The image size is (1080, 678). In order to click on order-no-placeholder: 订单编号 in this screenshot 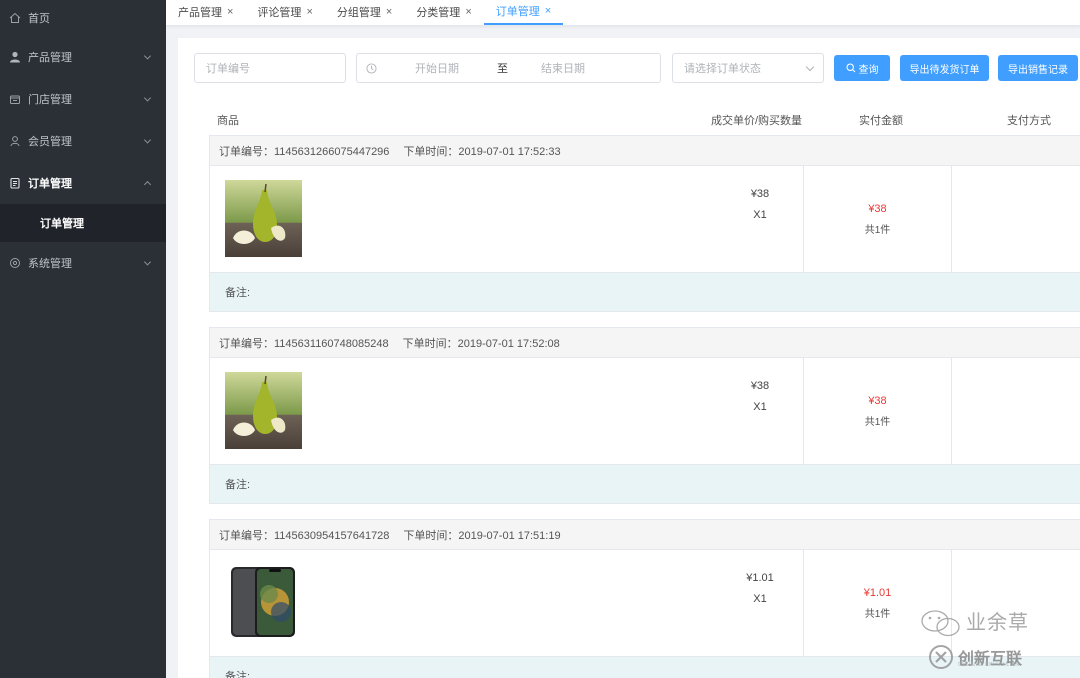, I will do `click(228, 69)`.